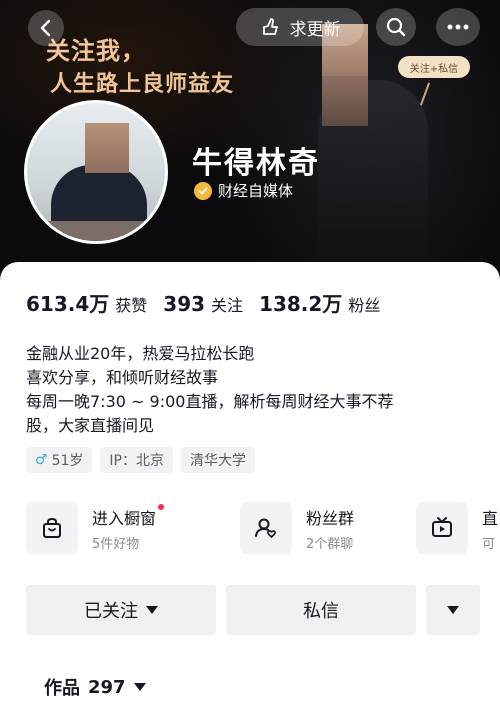 This screenshot has width=500, height=703. I want to click on followed-label: 已关注, so click(111, 611).